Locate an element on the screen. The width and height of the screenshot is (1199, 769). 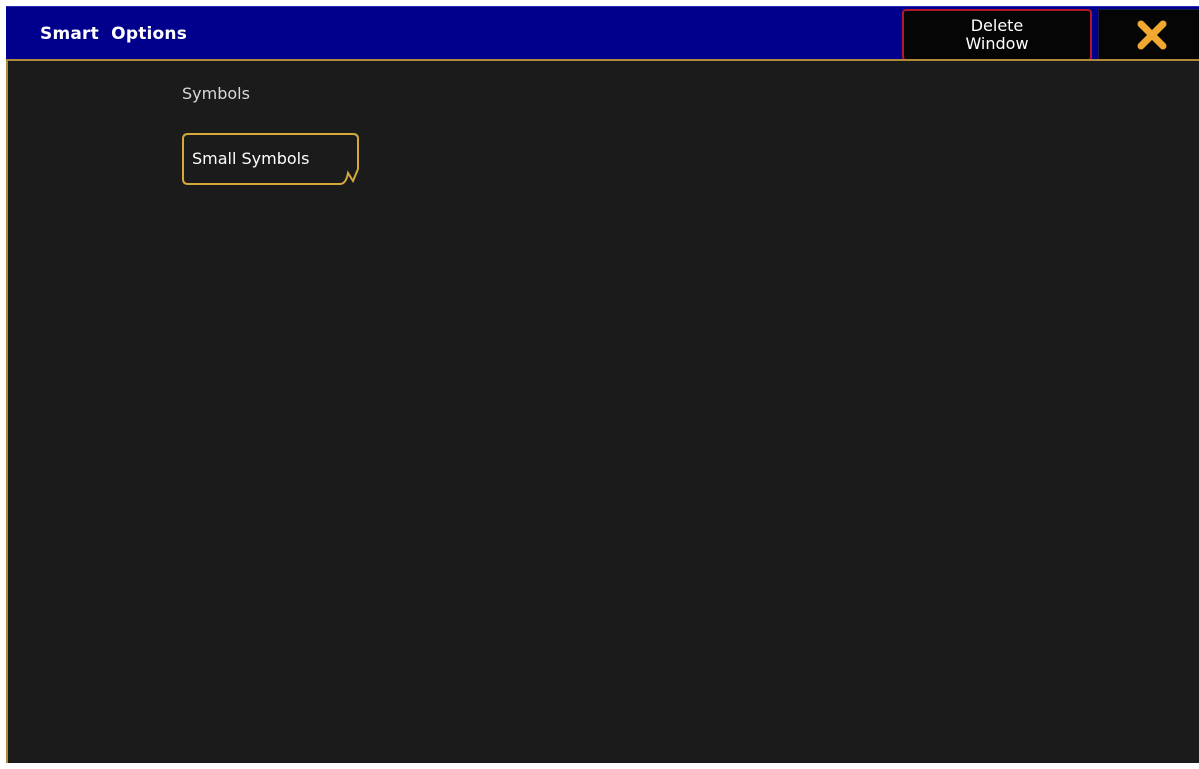
small-symbols-button: Small Symbols is located at coordinates (270, 159).